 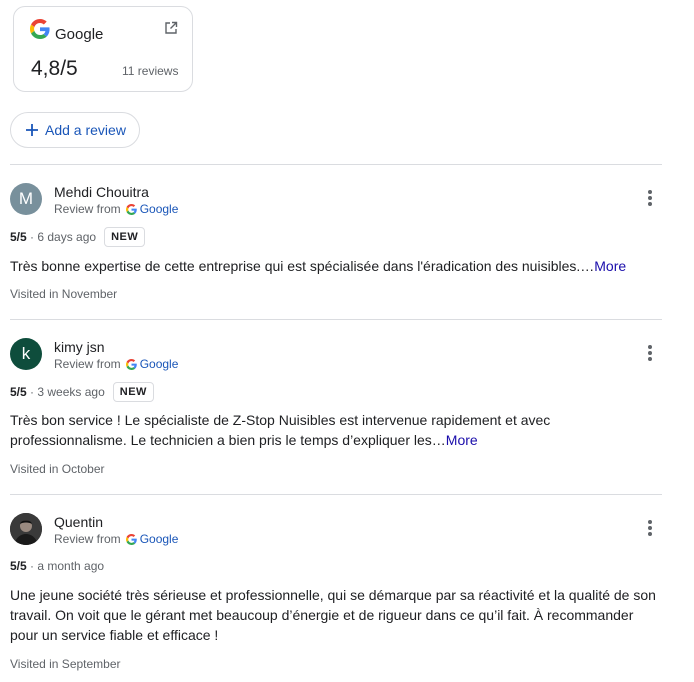 I want to click on visited-date: Visited in October, so click(x=57, y=469).